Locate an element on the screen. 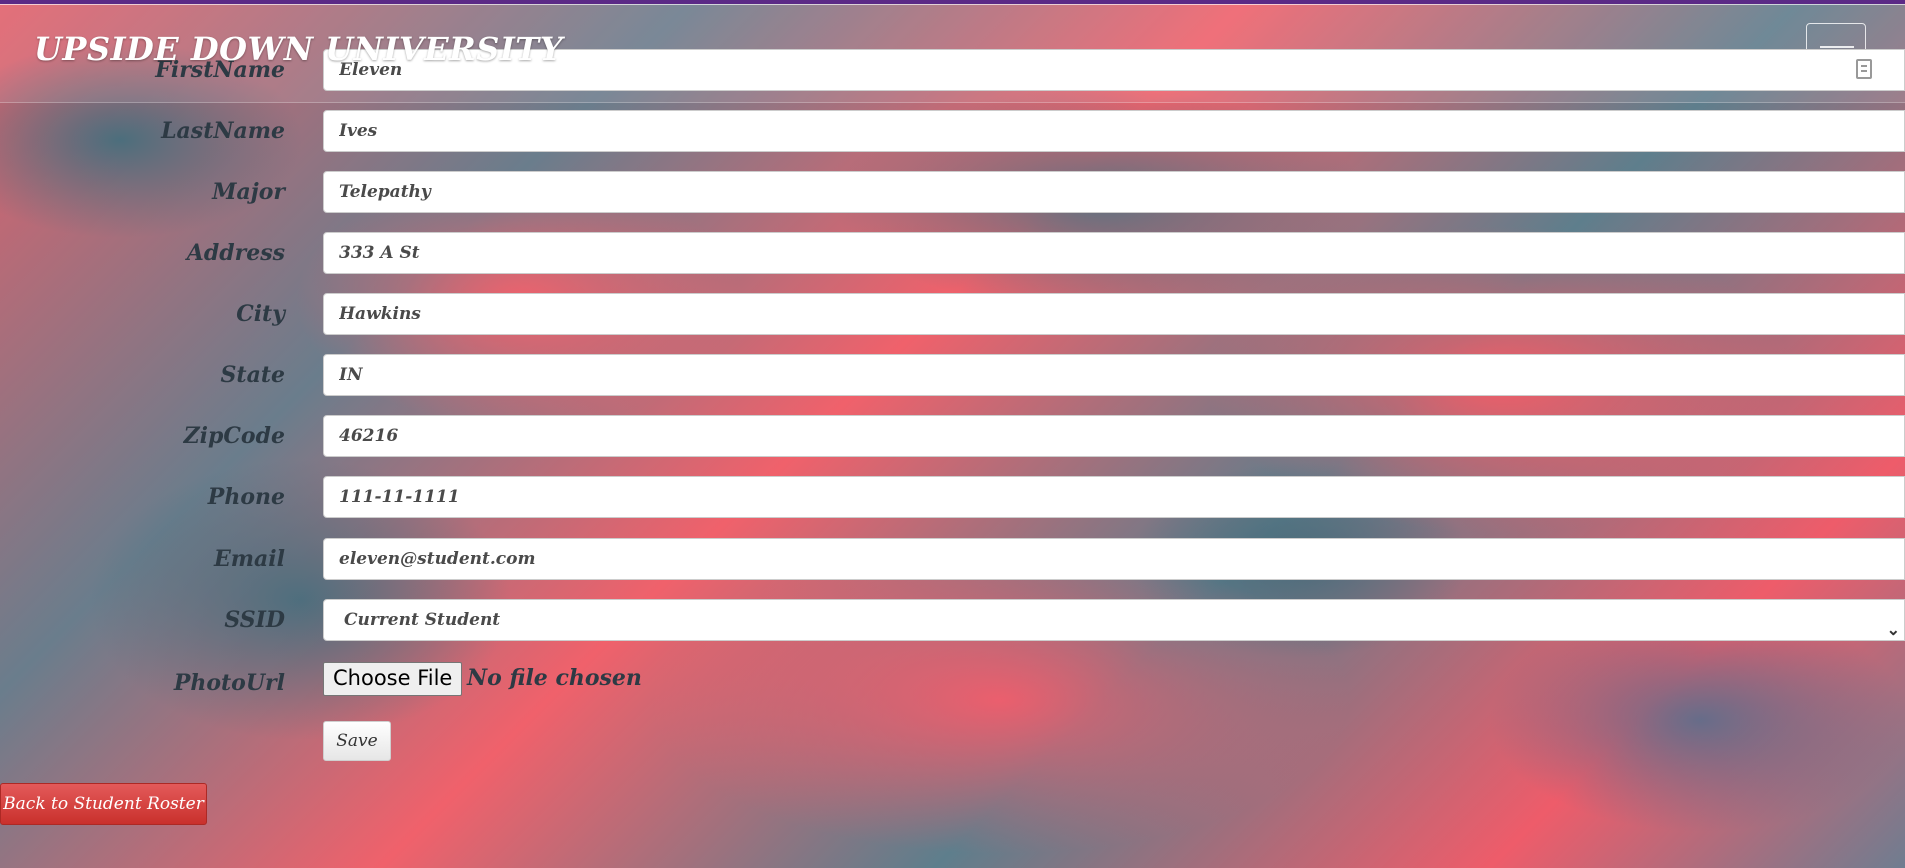  form-row-state: State is located at coordinates (952, 376).